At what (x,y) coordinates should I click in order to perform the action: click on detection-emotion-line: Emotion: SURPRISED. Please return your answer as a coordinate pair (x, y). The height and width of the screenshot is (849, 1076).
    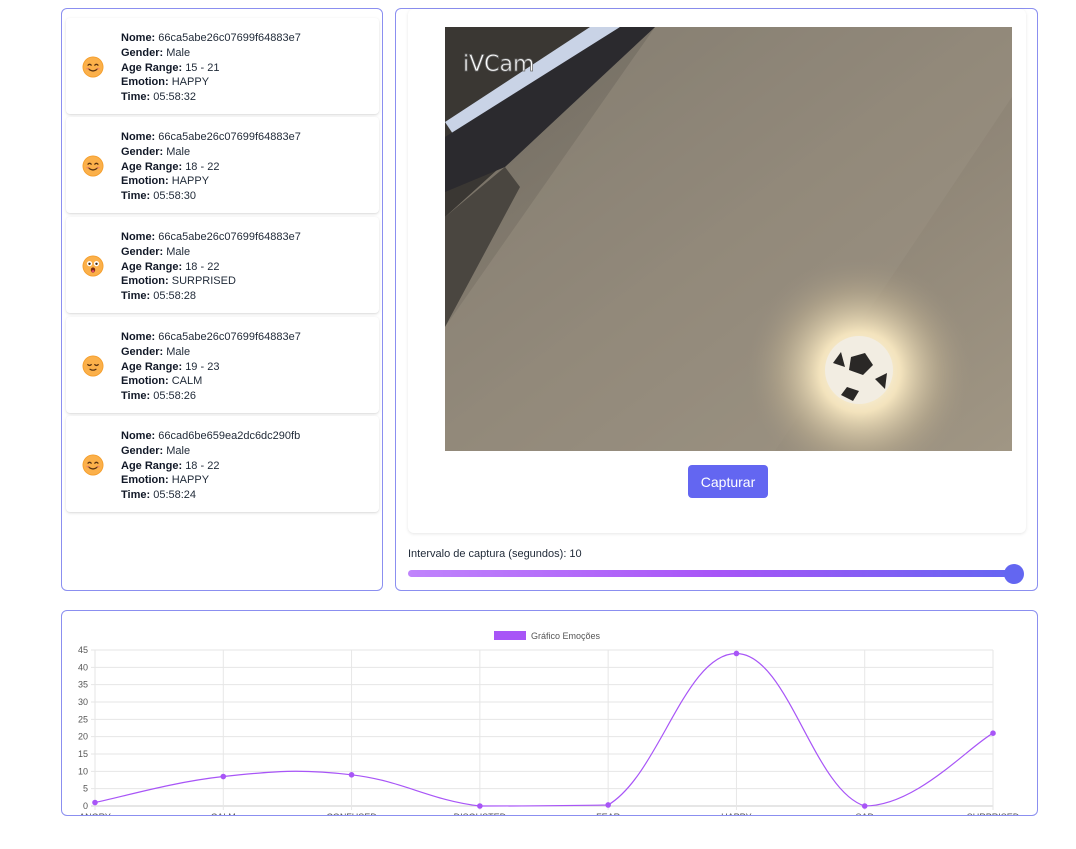
    Looking at the image, I should click on (211, 281).